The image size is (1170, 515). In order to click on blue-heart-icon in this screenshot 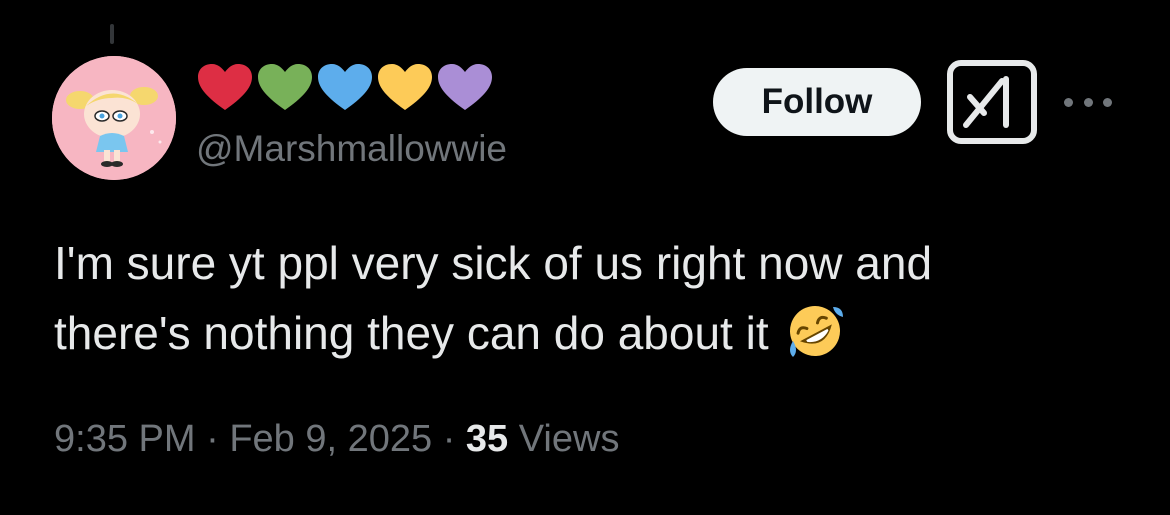, I will do `click(345, 87)`.